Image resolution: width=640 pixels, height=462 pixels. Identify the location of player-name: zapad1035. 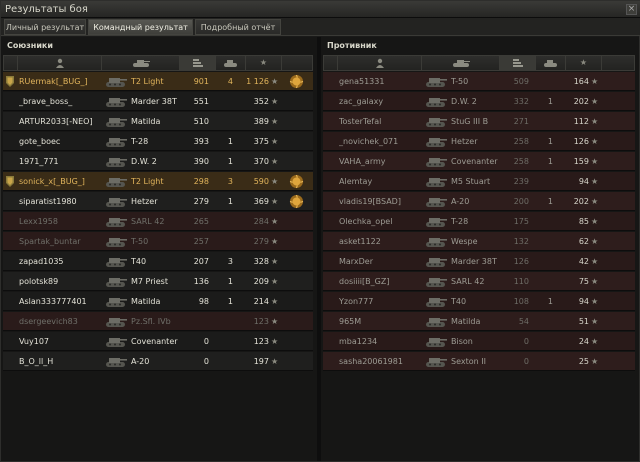
(60, 261).